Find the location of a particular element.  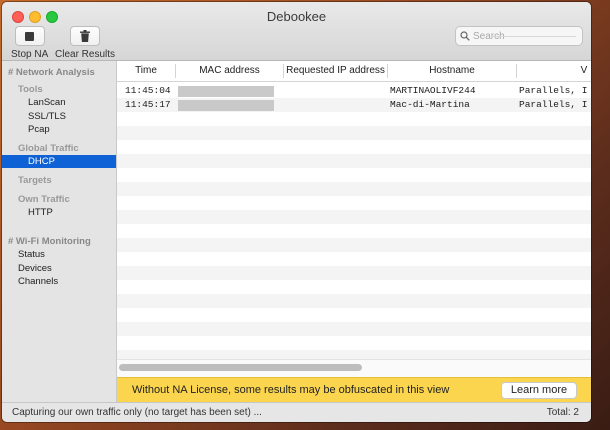

sidebar-item-lanscan: LanScan is located at coordinates (59, 102).